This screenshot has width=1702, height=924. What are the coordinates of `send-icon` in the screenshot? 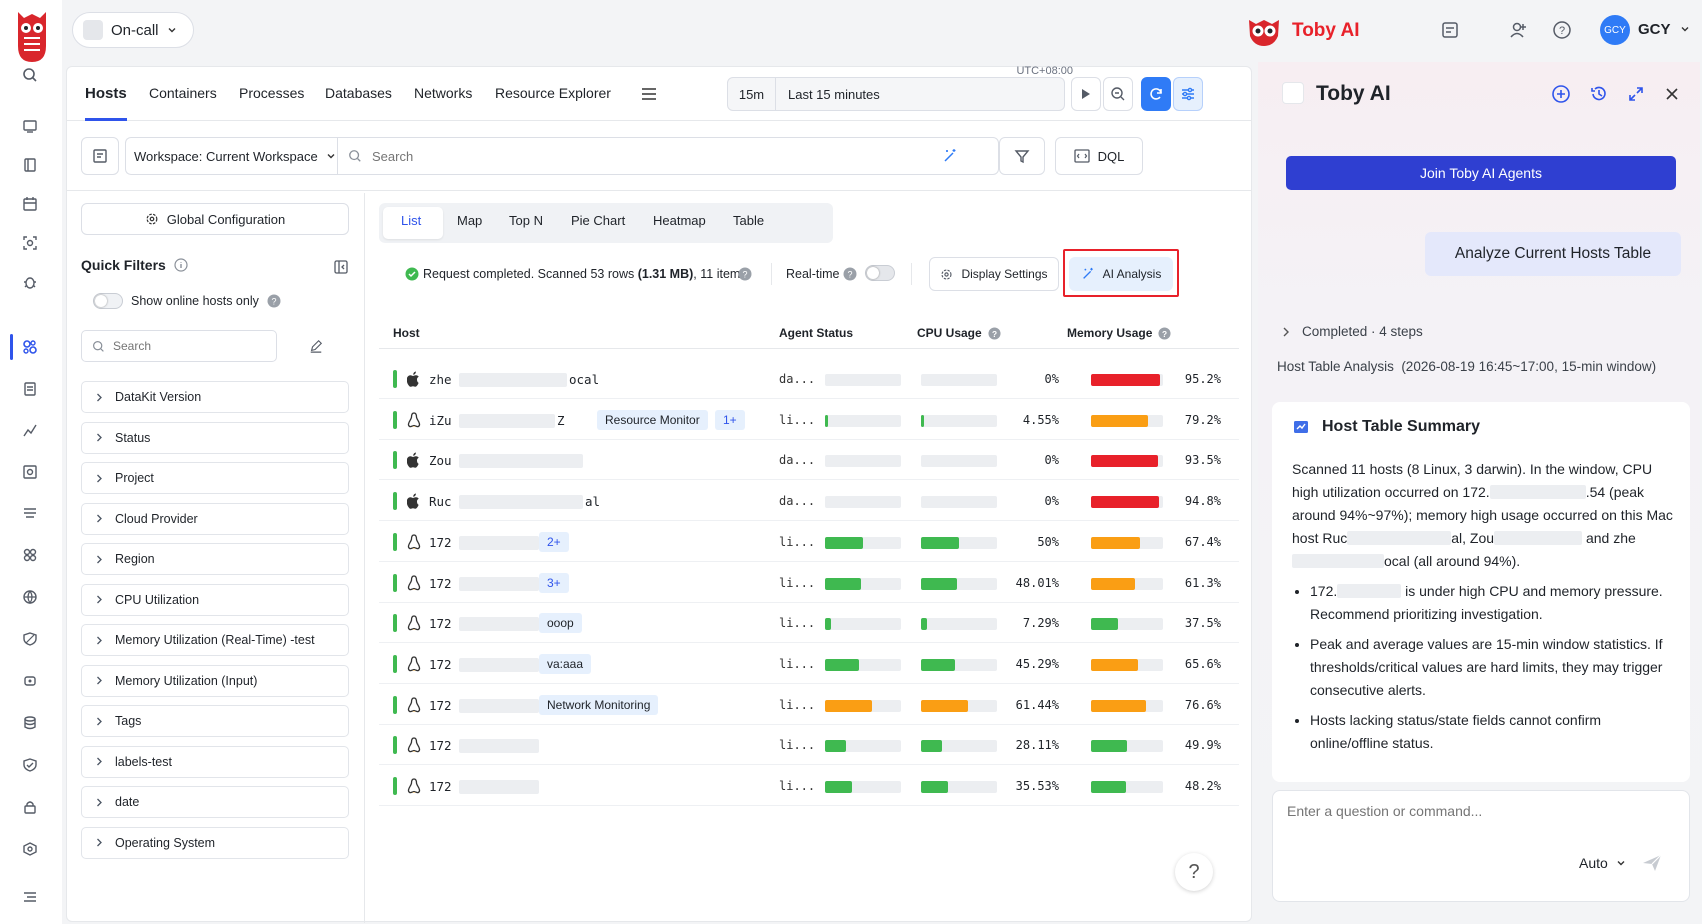 It's located at (1652, 863).